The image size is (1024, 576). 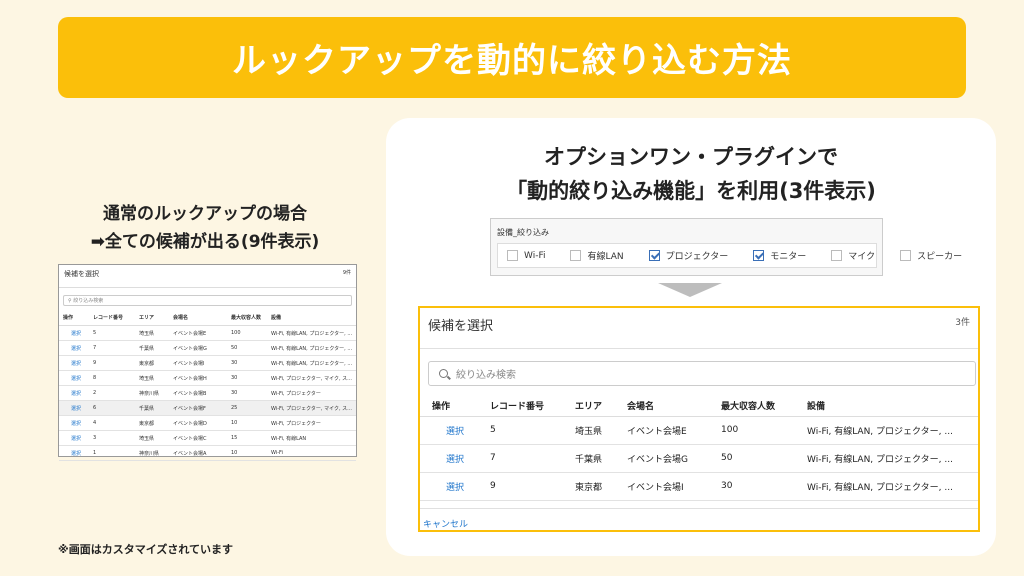 What do you see at coordinates (205, 214) in the screenshot?
I see `left-caption-line1: 通常のルックアップの場合` at bounding box center [205, 214].